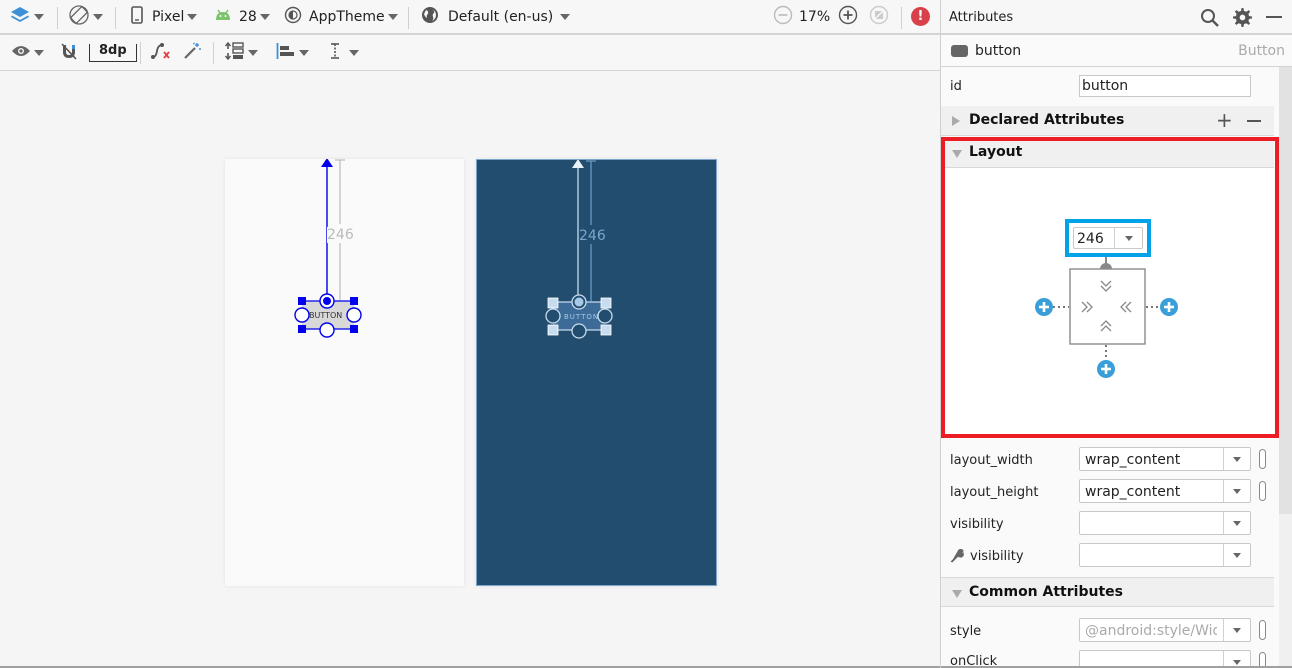  Describe the element at coordinates (1285, 290) in the screenshot. I see `scrollbar-thumb` at that location.